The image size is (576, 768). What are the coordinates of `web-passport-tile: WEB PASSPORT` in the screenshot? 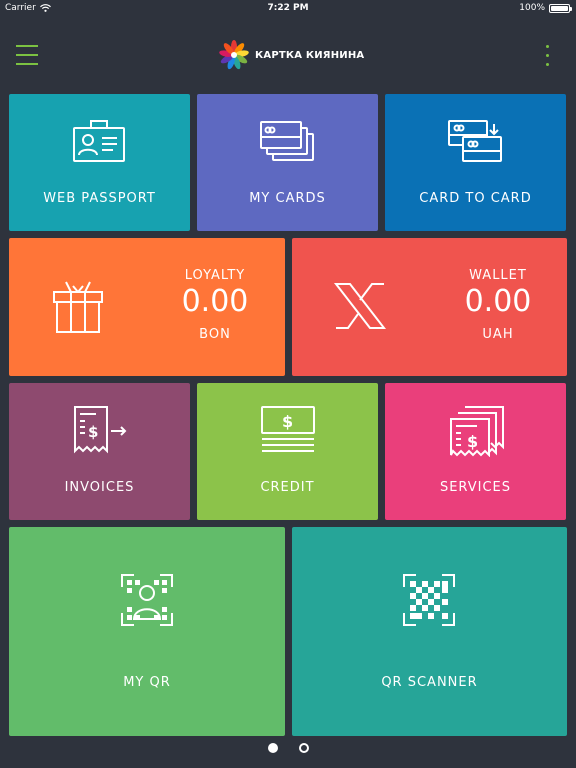 It's located at (99, 162).